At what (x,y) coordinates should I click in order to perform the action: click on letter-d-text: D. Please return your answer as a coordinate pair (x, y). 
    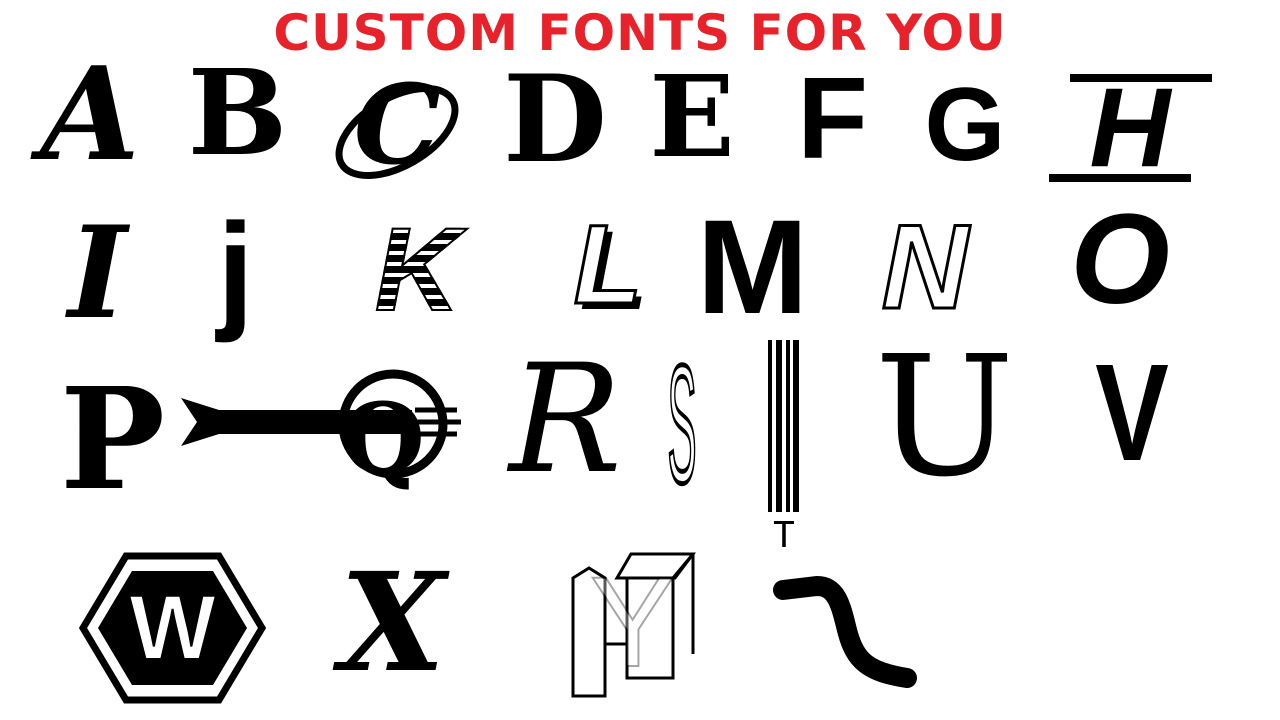
    Looking at the image, I should click on (555, 119).